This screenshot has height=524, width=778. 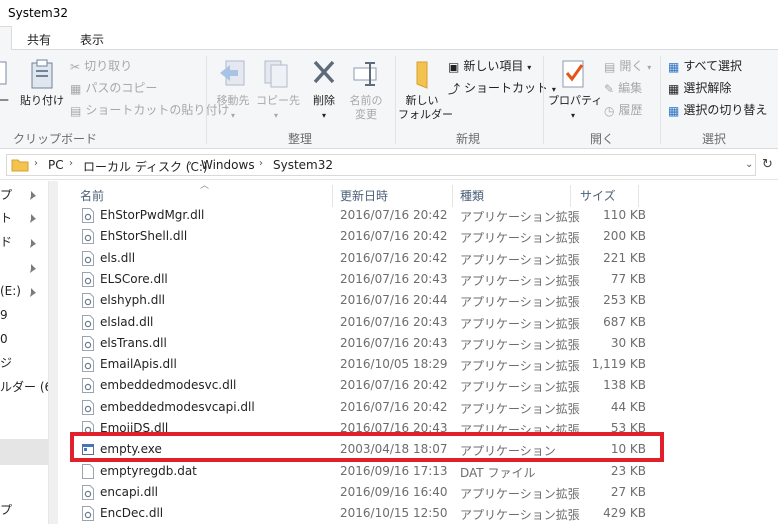 I want to click on copy-to-icon, so click(x=276, y=74).